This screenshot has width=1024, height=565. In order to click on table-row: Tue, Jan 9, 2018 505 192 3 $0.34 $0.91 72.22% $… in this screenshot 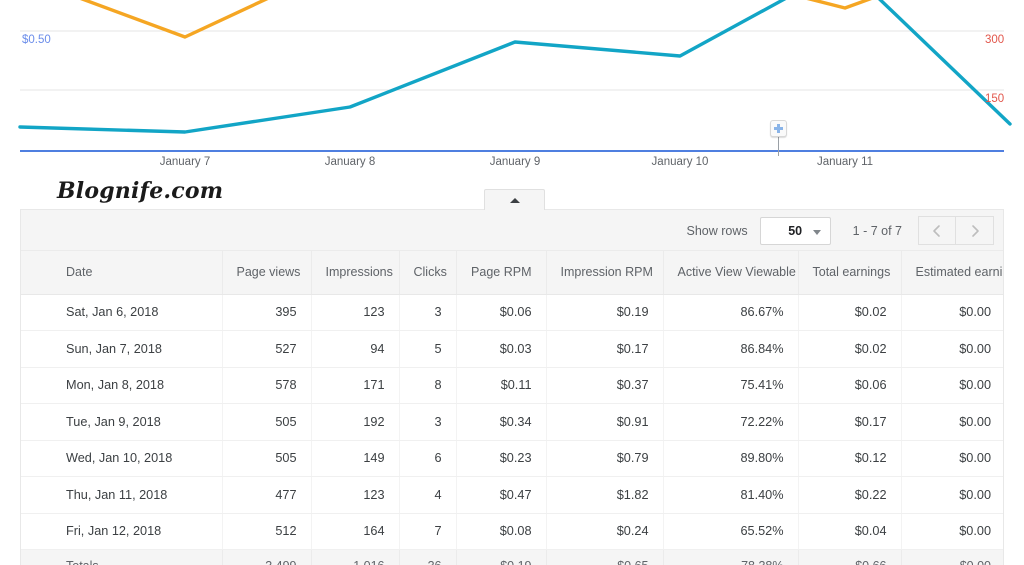, I will do `click(512, 422)`.